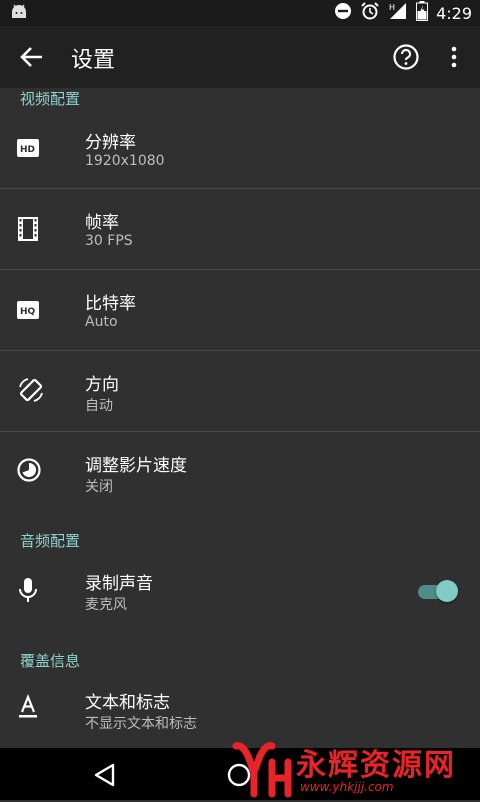 This screenshot has height=802, width=480. I want to click on setting-video-speed: 调整影片速度 关闭, so click(240, 472).